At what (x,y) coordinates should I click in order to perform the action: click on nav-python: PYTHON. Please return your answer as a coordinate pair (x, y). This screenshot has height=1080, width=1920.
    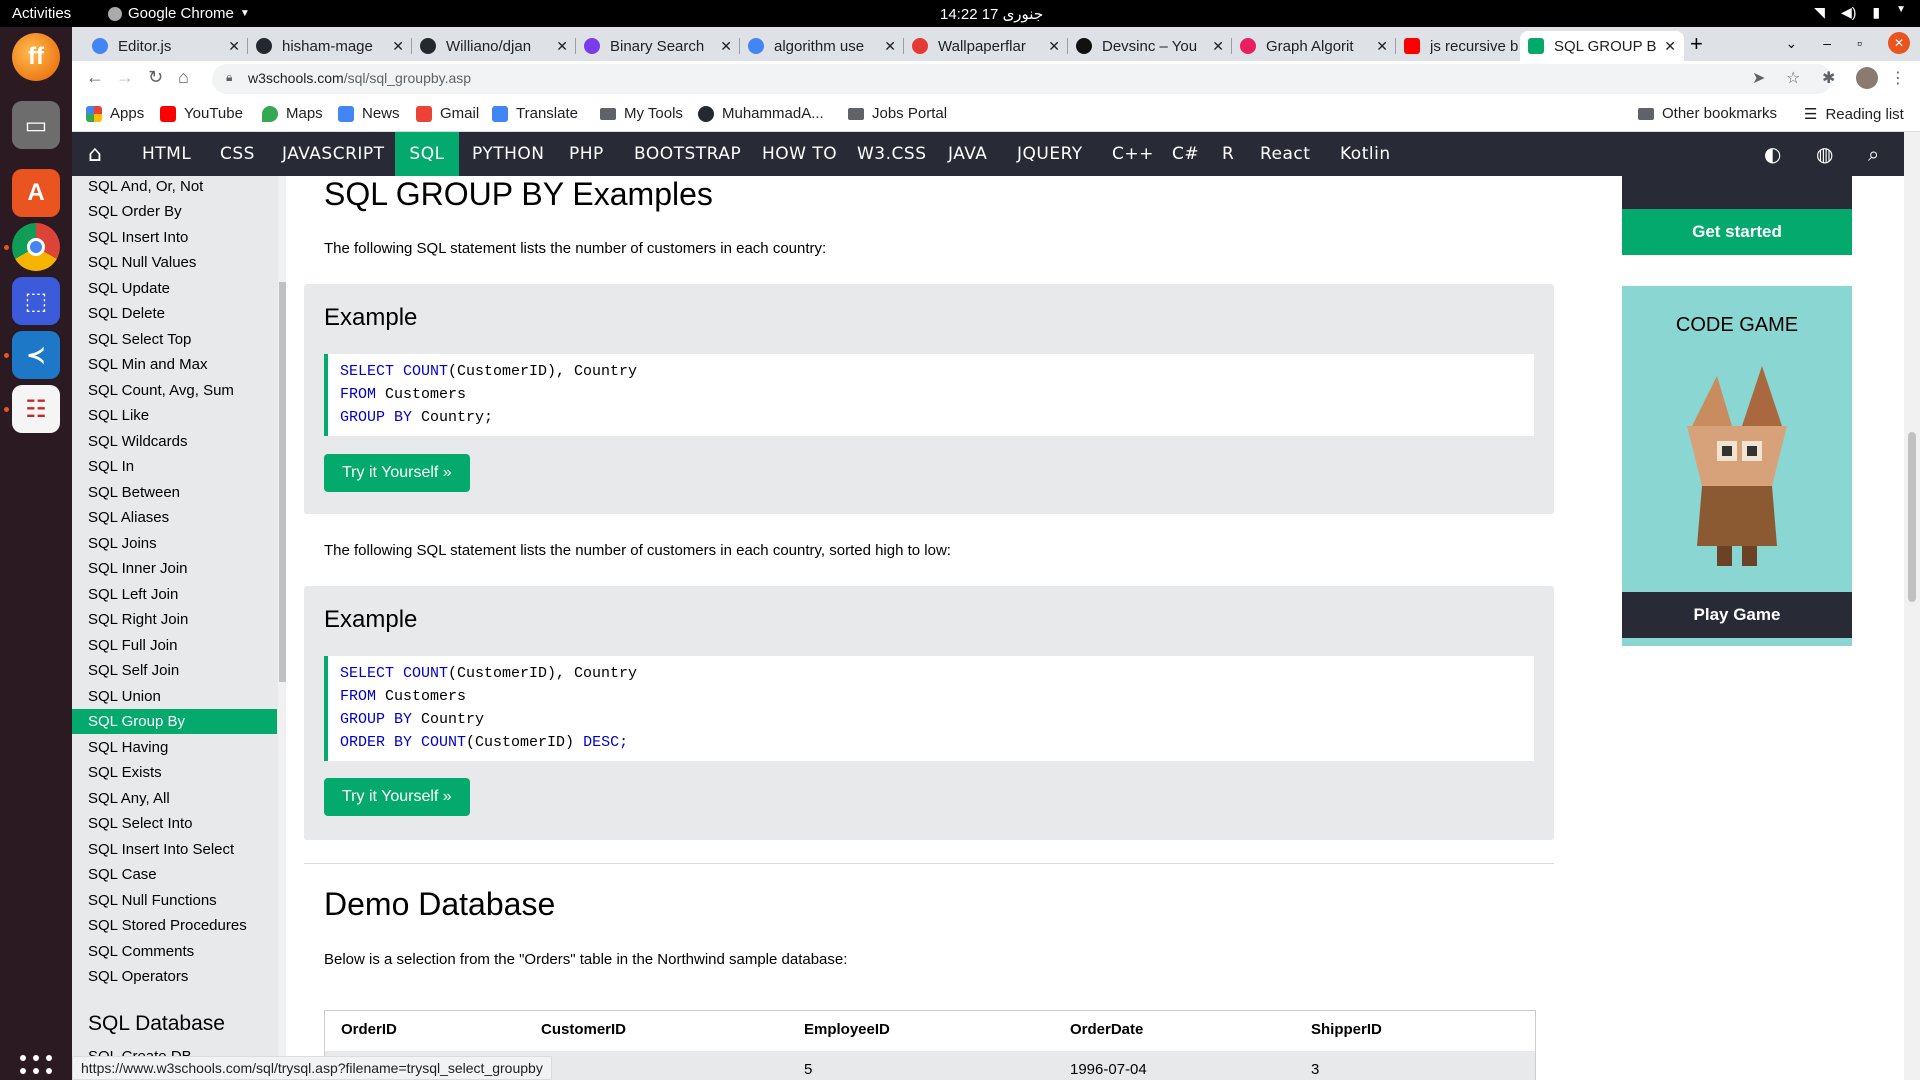
    Looking at the image, I should click on (508, 154).